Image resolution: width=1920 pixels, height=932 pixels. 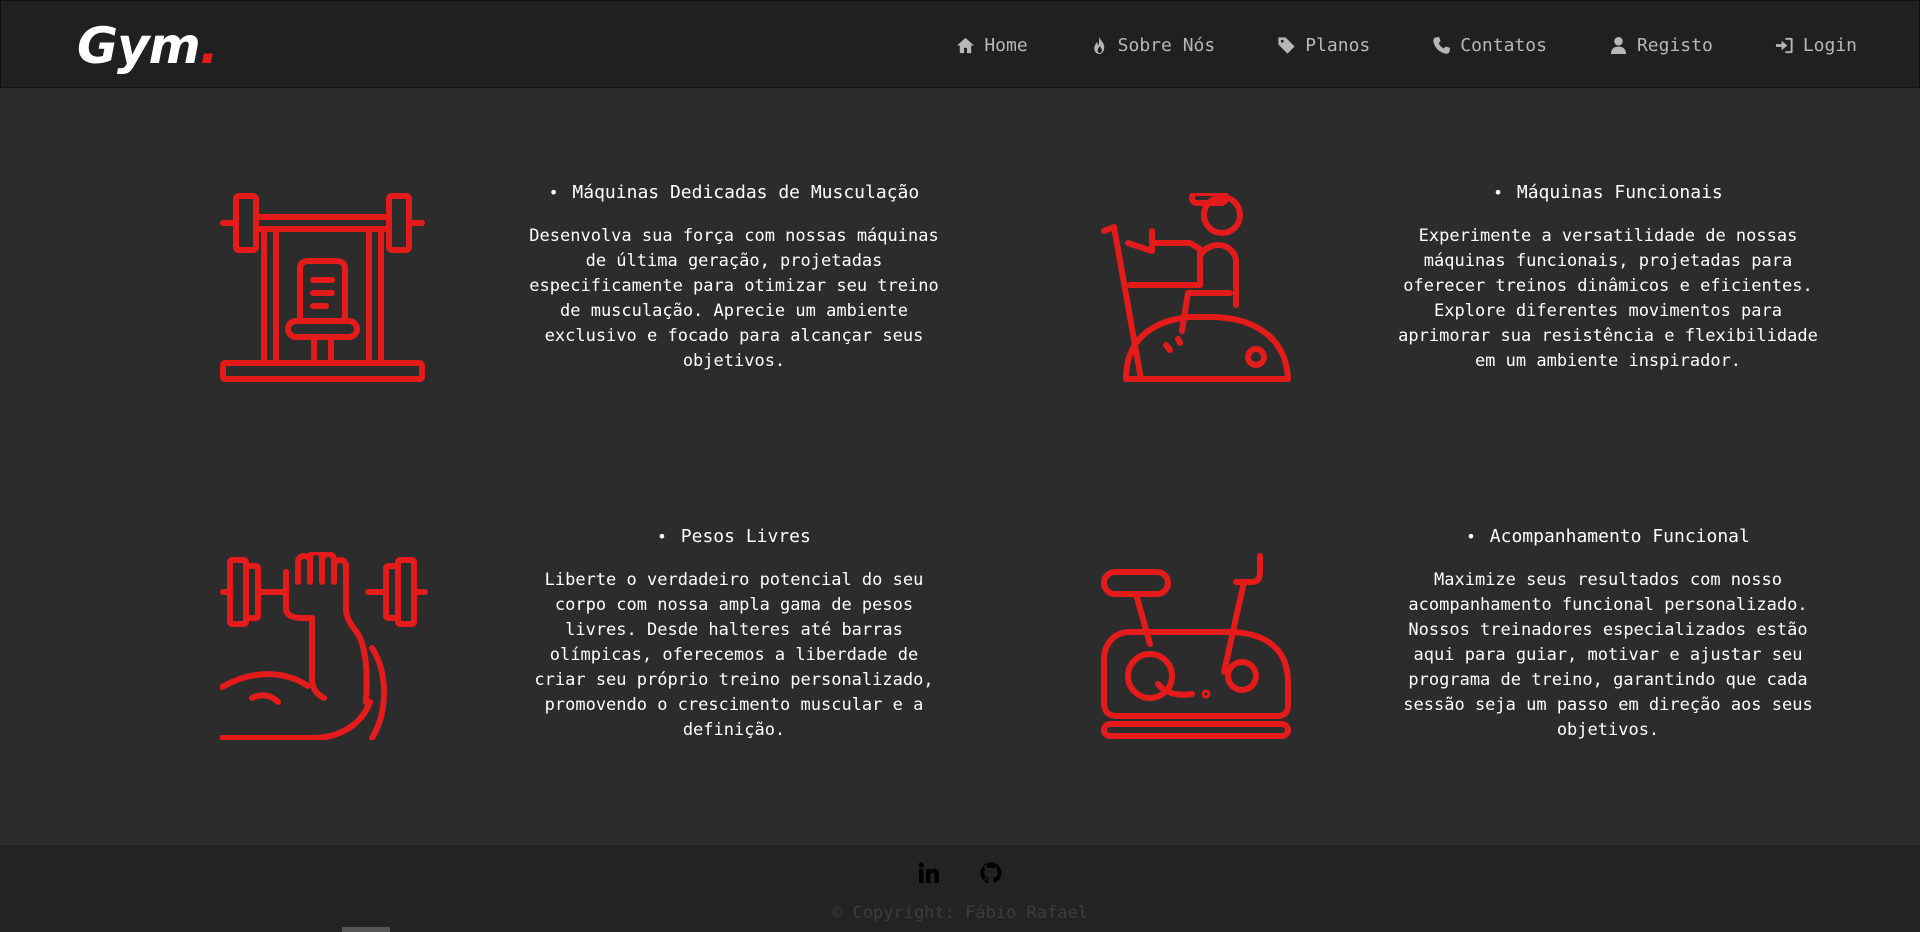 I want to click on copyright-text: © Copyright: Fábio Rafael, so click(x=960, y=913).